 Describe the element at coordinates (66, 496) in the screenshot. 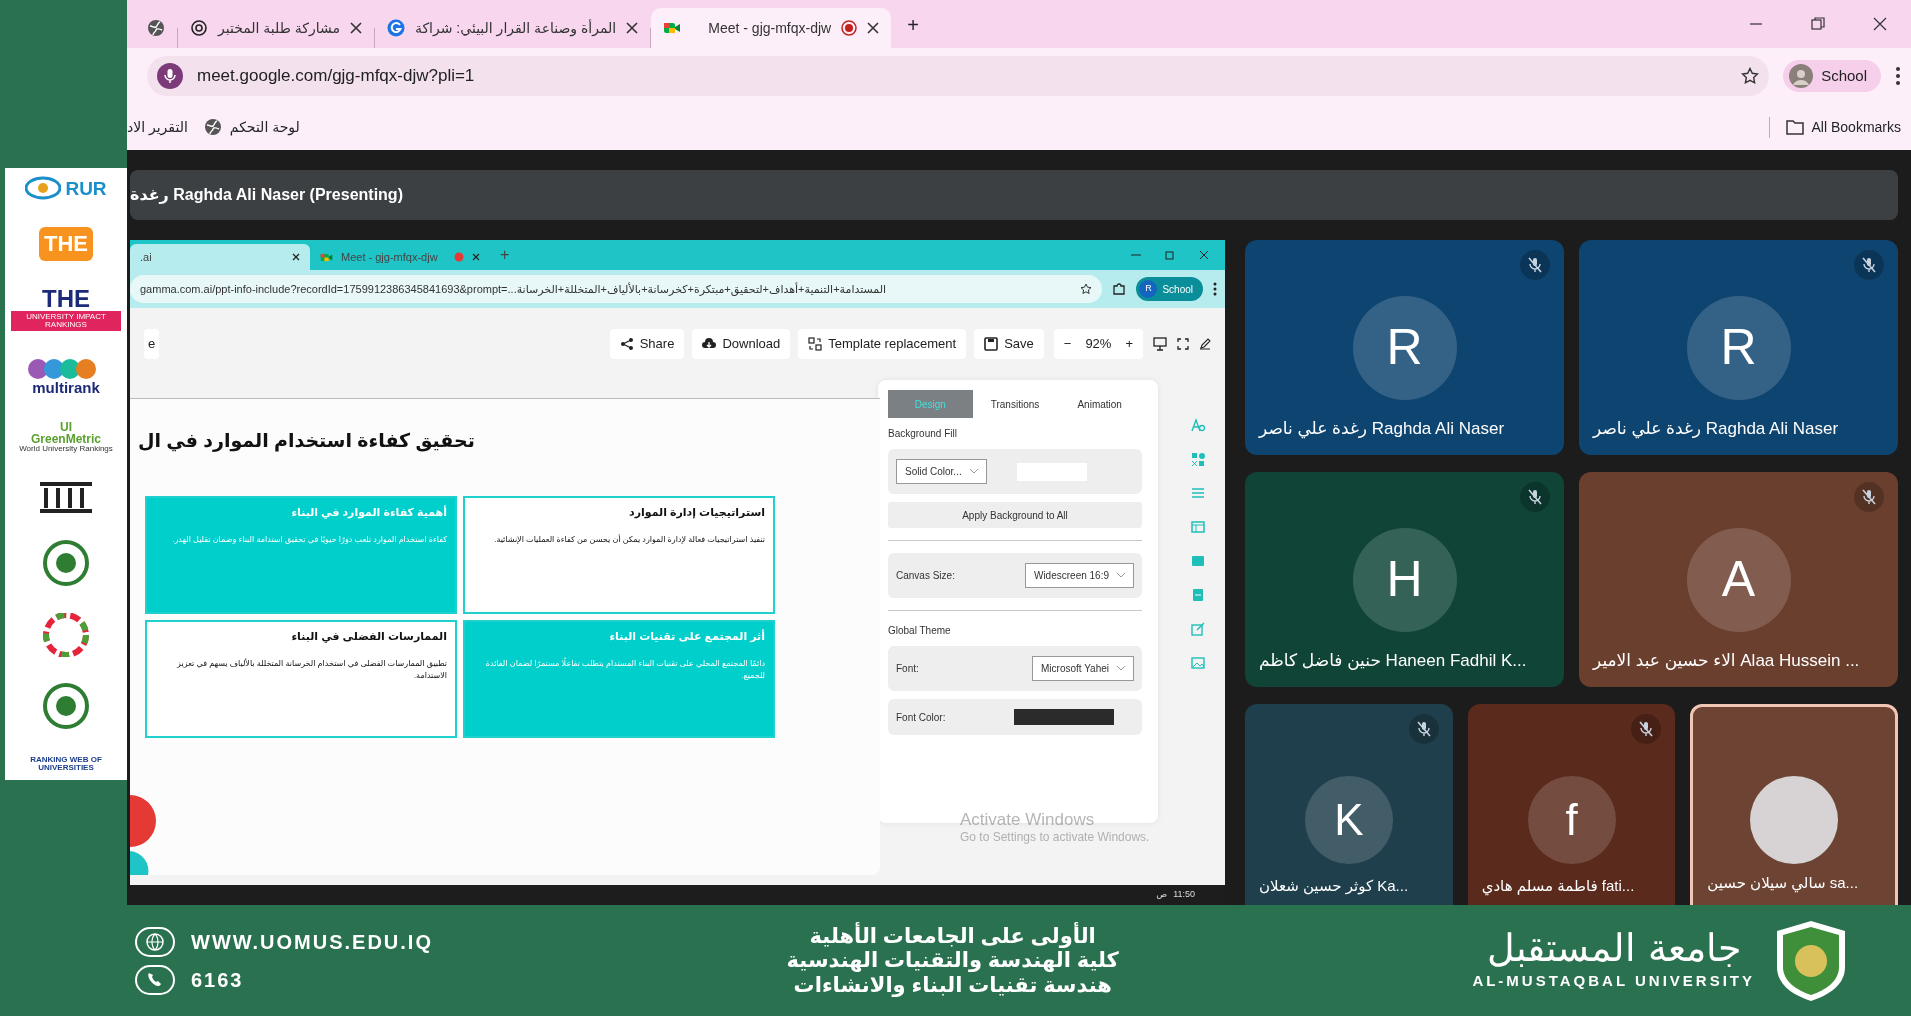

I see `columns-building-icon` at that location.